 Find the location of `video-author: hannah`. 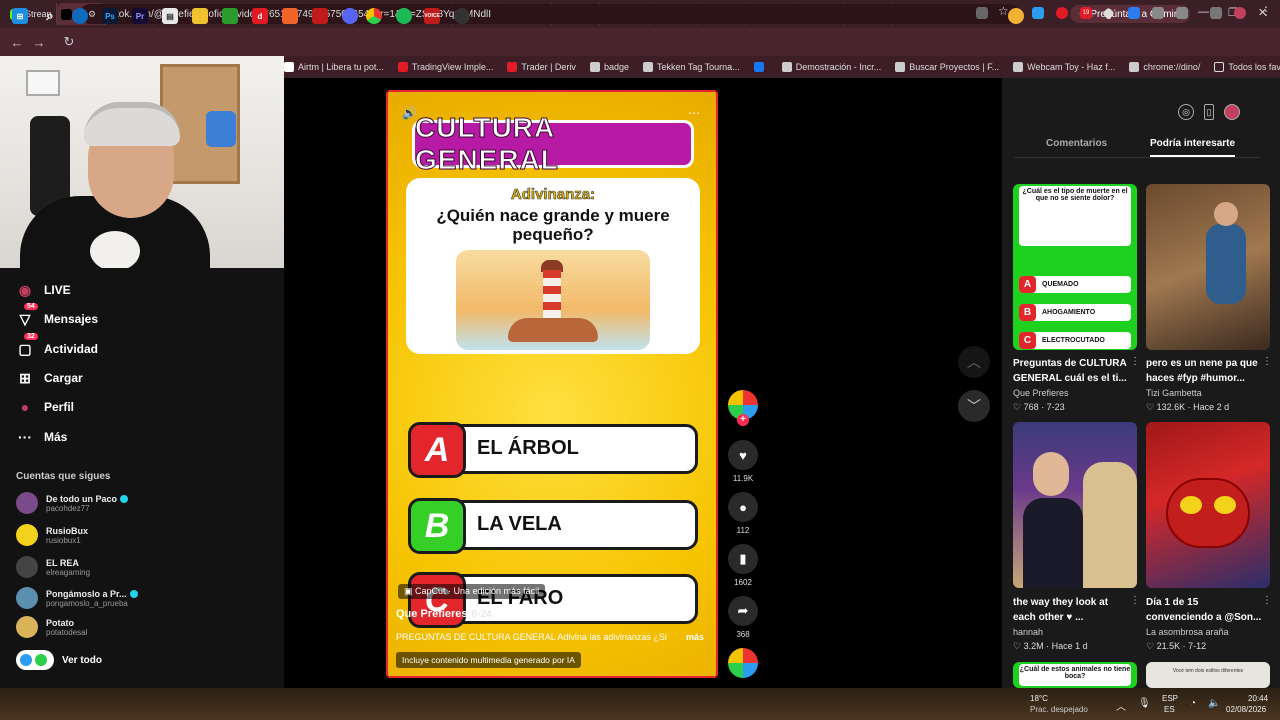

video-author: hannah is located at coordinates (1028, 632).